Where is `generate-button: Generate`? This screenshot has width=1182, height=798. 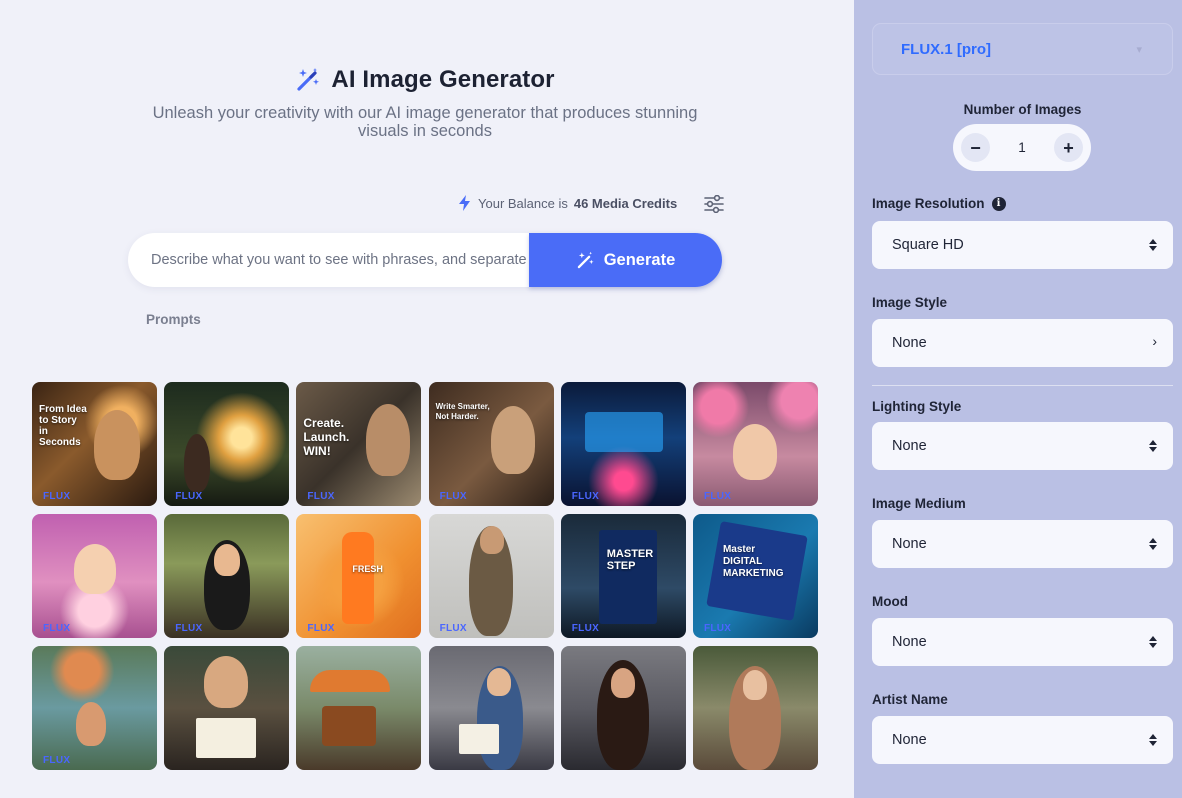 generate-button: Generate is located at coordinates (625, 260).